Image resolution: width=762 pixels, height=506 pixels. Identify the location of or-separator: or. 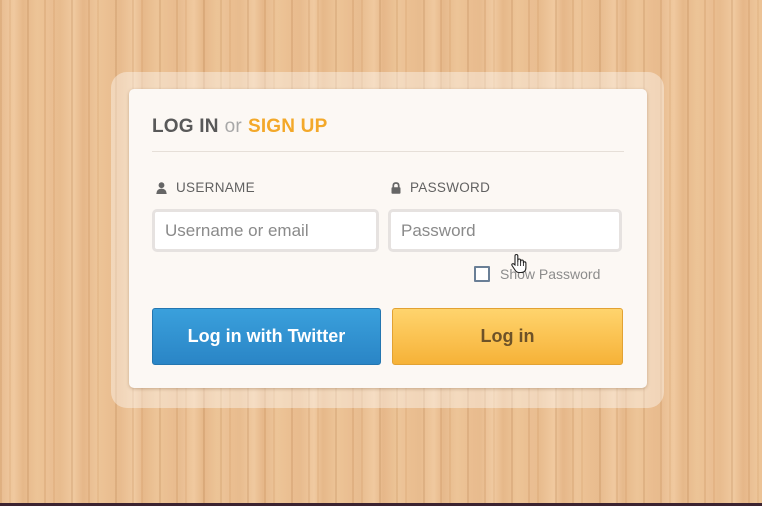
(233, 126).